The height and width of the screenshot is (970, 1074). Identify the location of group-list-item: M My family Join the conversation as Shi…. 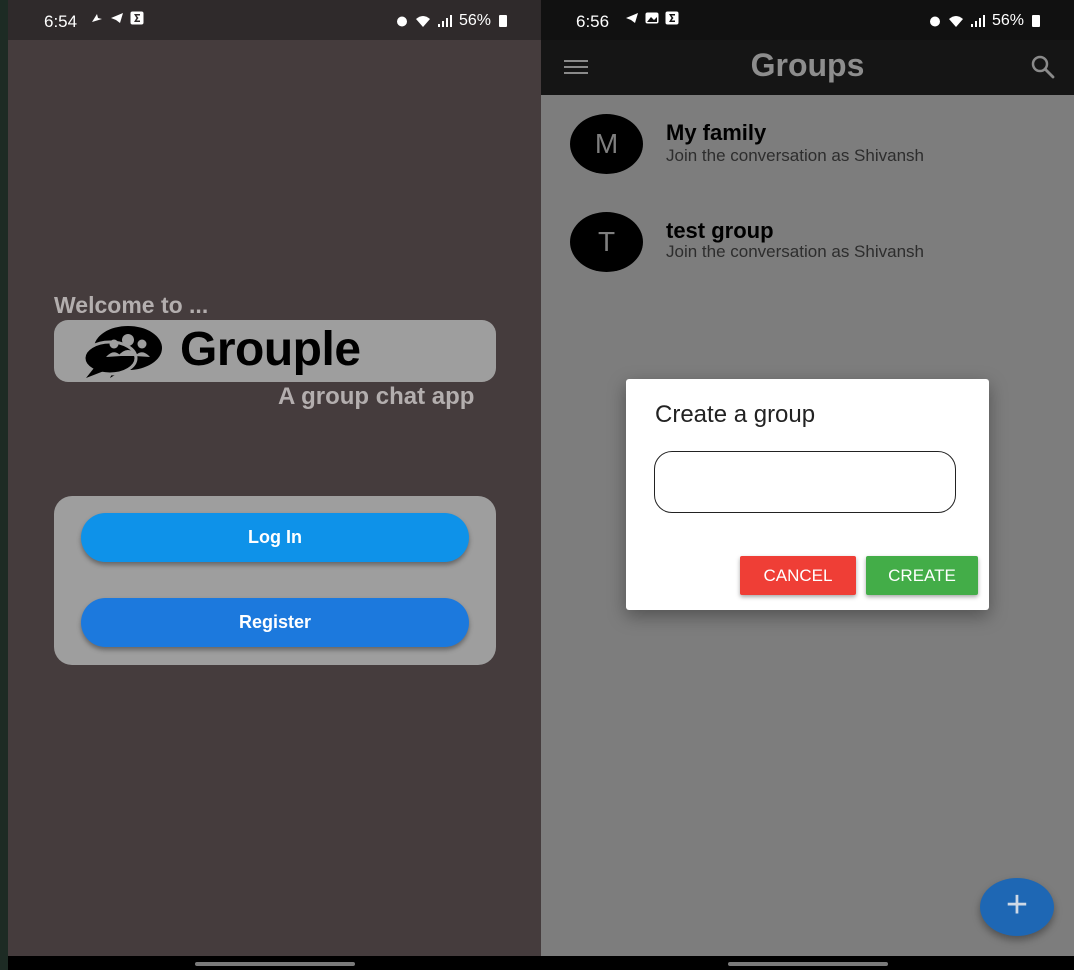
(807, 144).